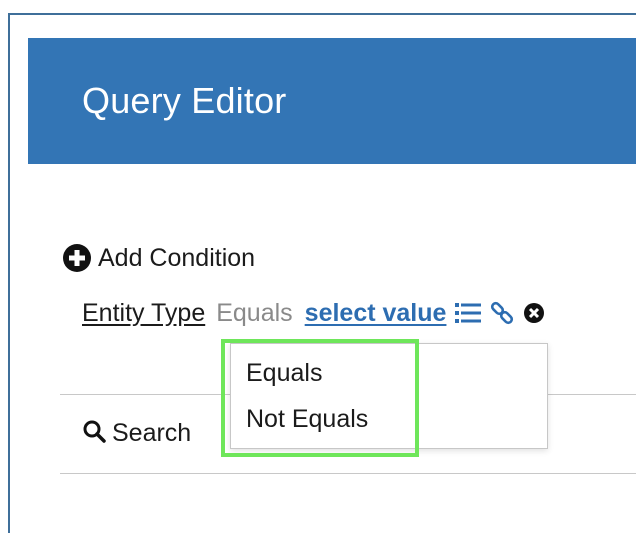  I want to click on operator-selector: Equals, so click(254, 313).